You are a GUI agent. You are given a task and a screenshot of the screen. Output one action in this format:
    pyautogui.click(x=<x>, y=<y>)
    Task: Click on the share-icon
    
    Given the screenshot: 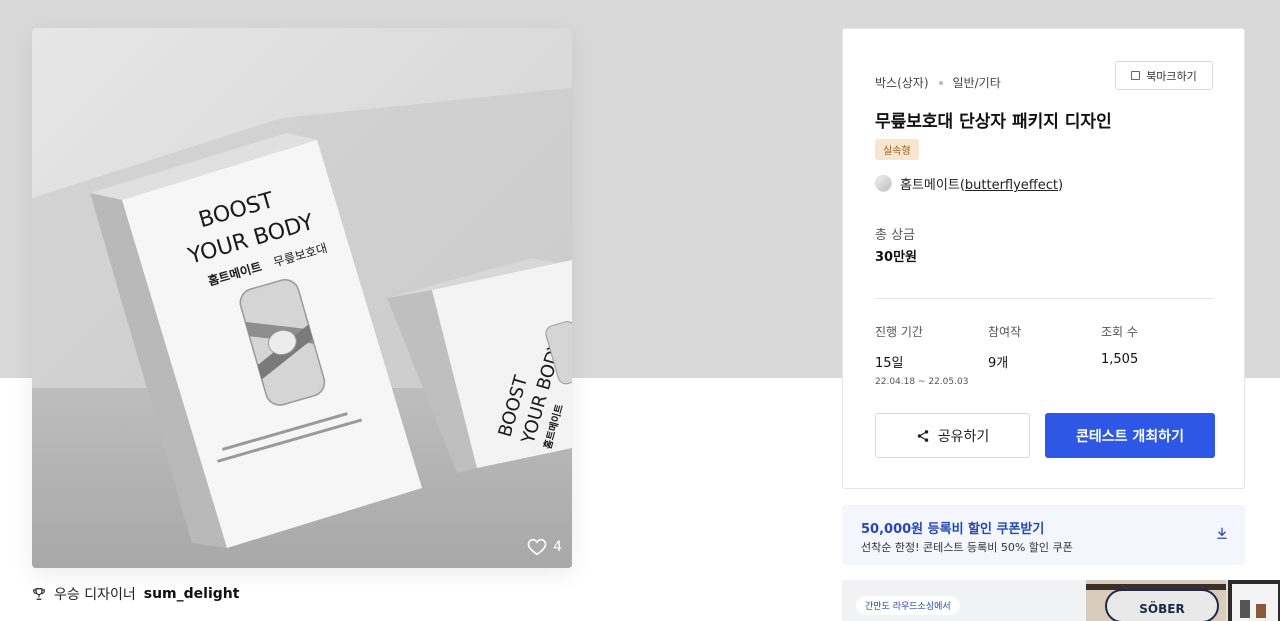 What is the action you would take?
    pyautogui.click(x=922, y=435)
    